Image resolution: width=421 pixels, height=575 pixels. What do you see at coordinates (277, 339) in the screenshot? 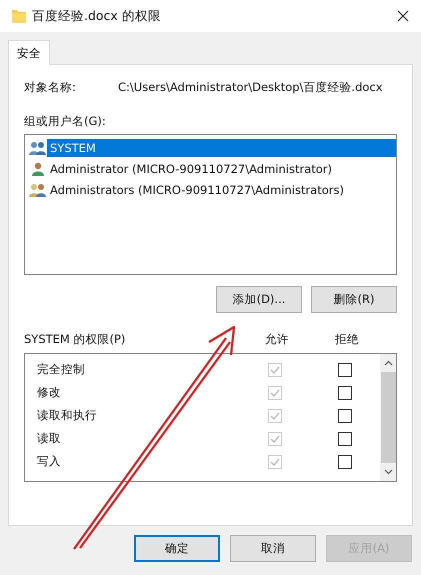
I see `column-header: 允许` at bounding box center [277, 339].